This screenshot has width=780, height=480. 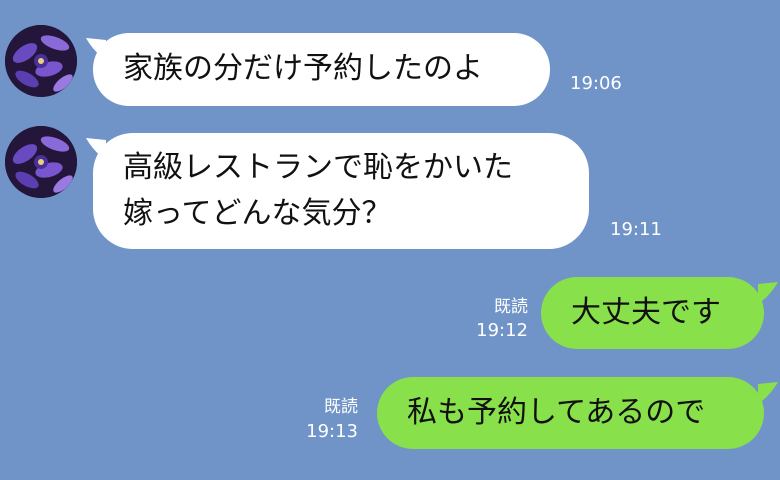 What do you see at coordinates (257, 213) in the screenshot?
I see `message-text-line-2: 嫁ってどんな気分？` at bounding box center [257, 213].